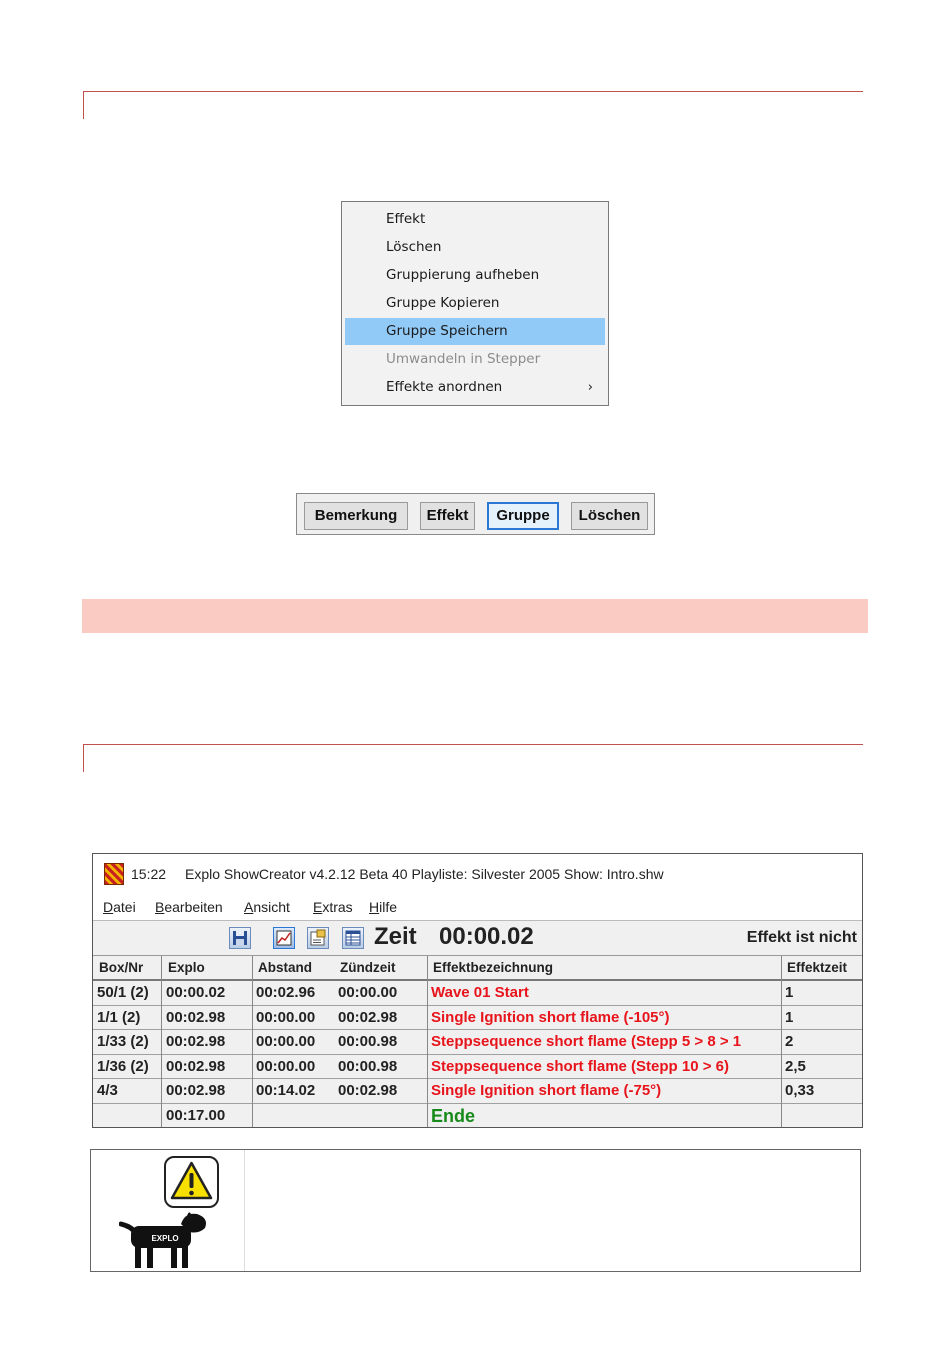 The image size is (950, 1369). Describe the element at coordinates (271, 907) in the screenshot. I see `menu-label: nsicht` at that location.